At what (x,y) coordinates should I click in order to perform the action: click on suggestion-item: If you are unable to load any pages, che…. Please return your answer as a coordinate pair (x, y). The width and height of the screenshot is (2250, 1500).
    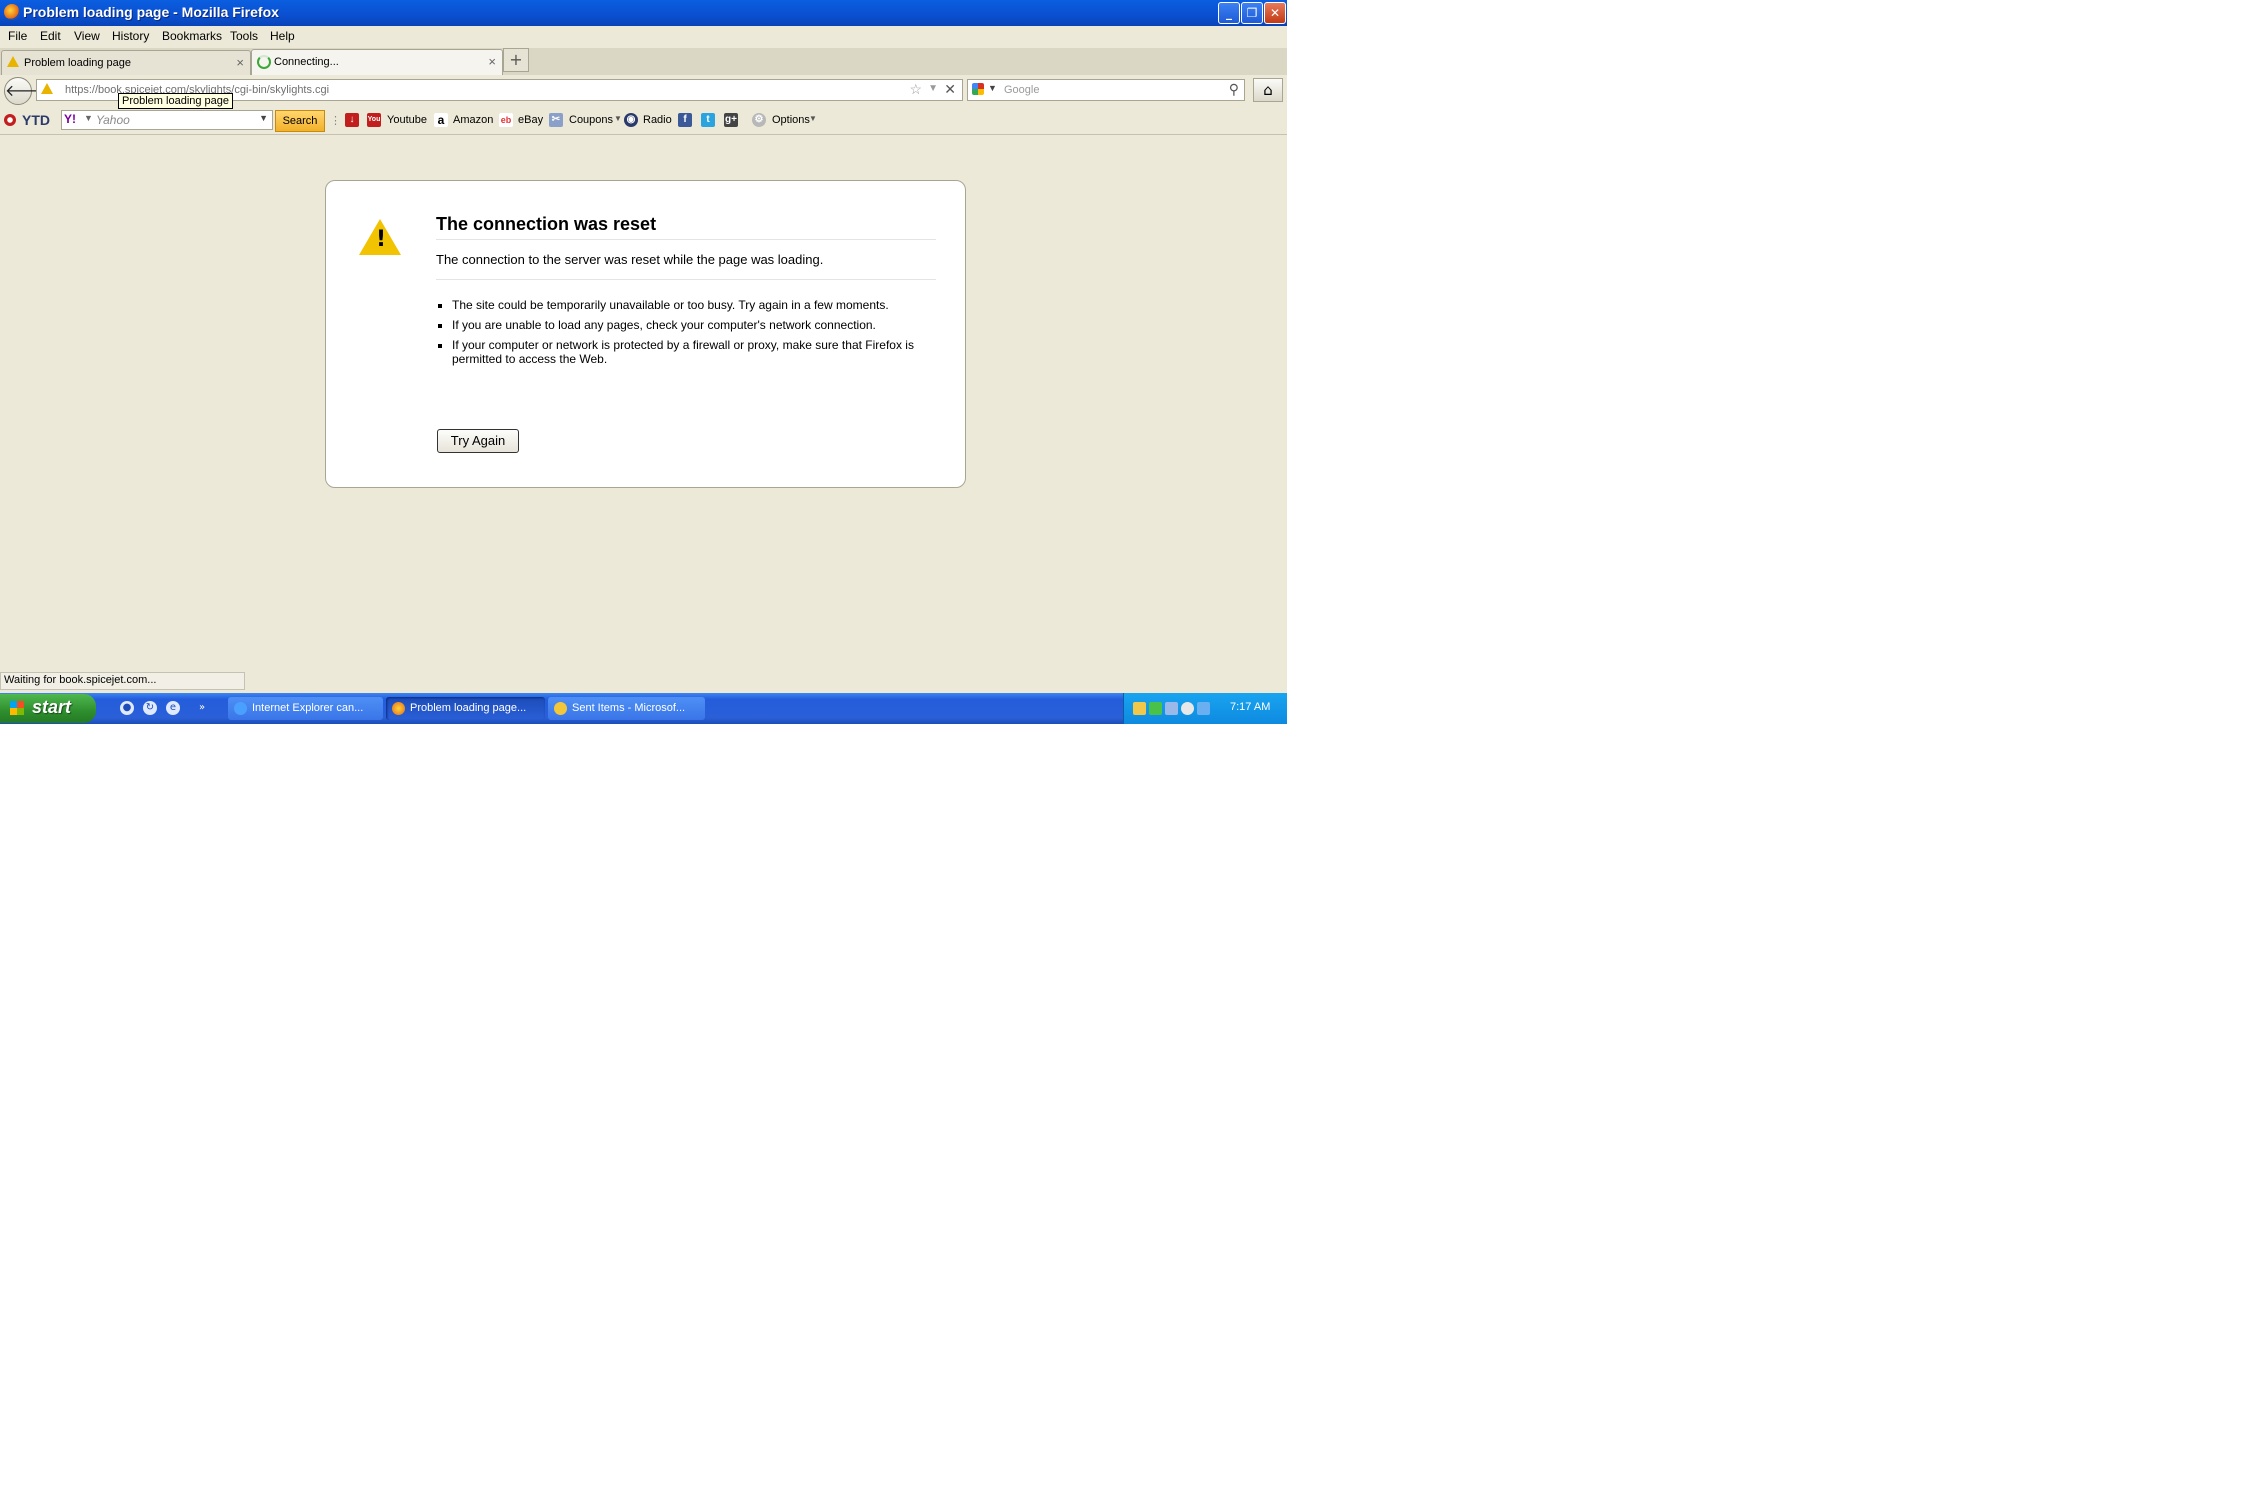
    Looking at the image, I should click on (687, 325).